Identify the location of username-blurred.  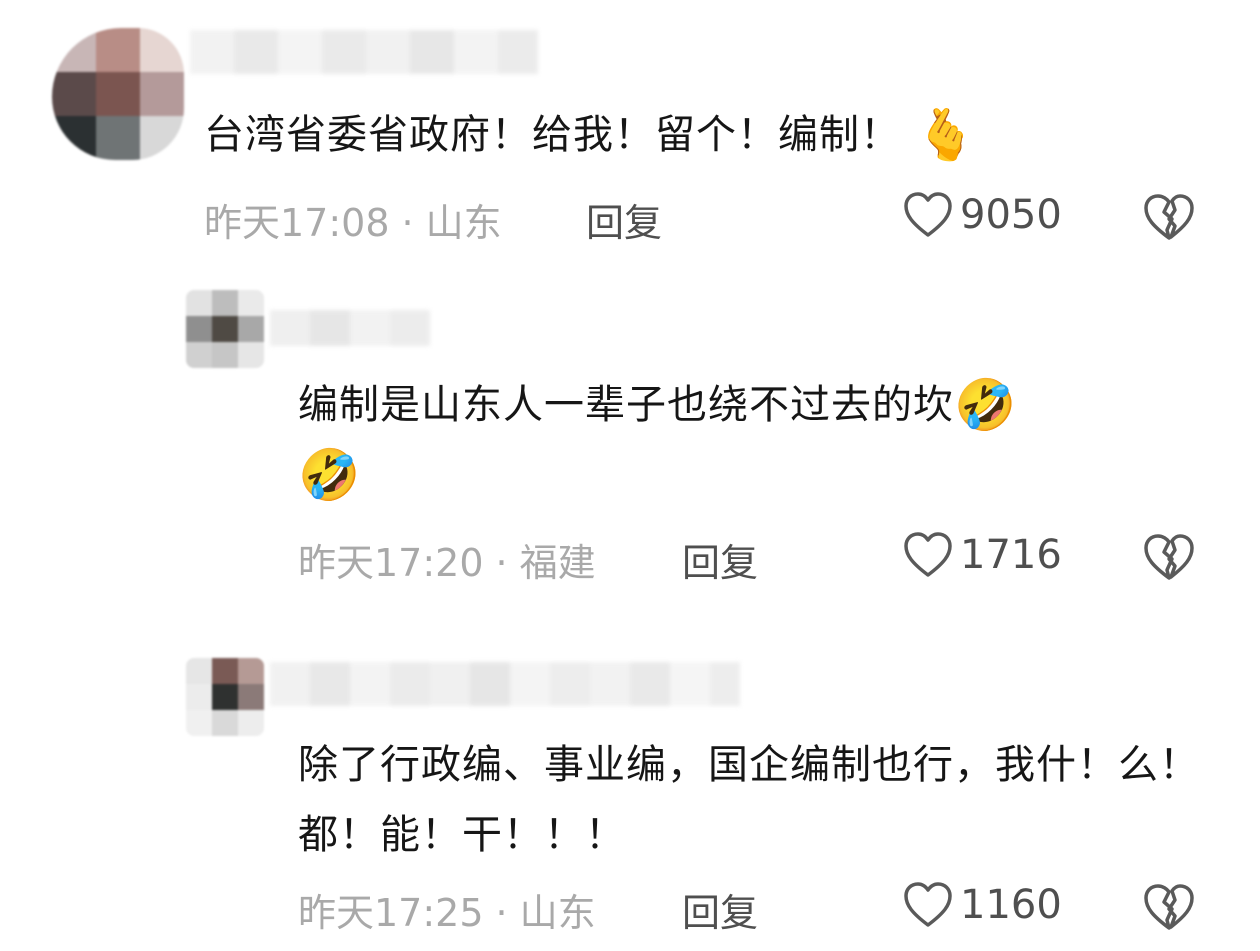
(505, 684).